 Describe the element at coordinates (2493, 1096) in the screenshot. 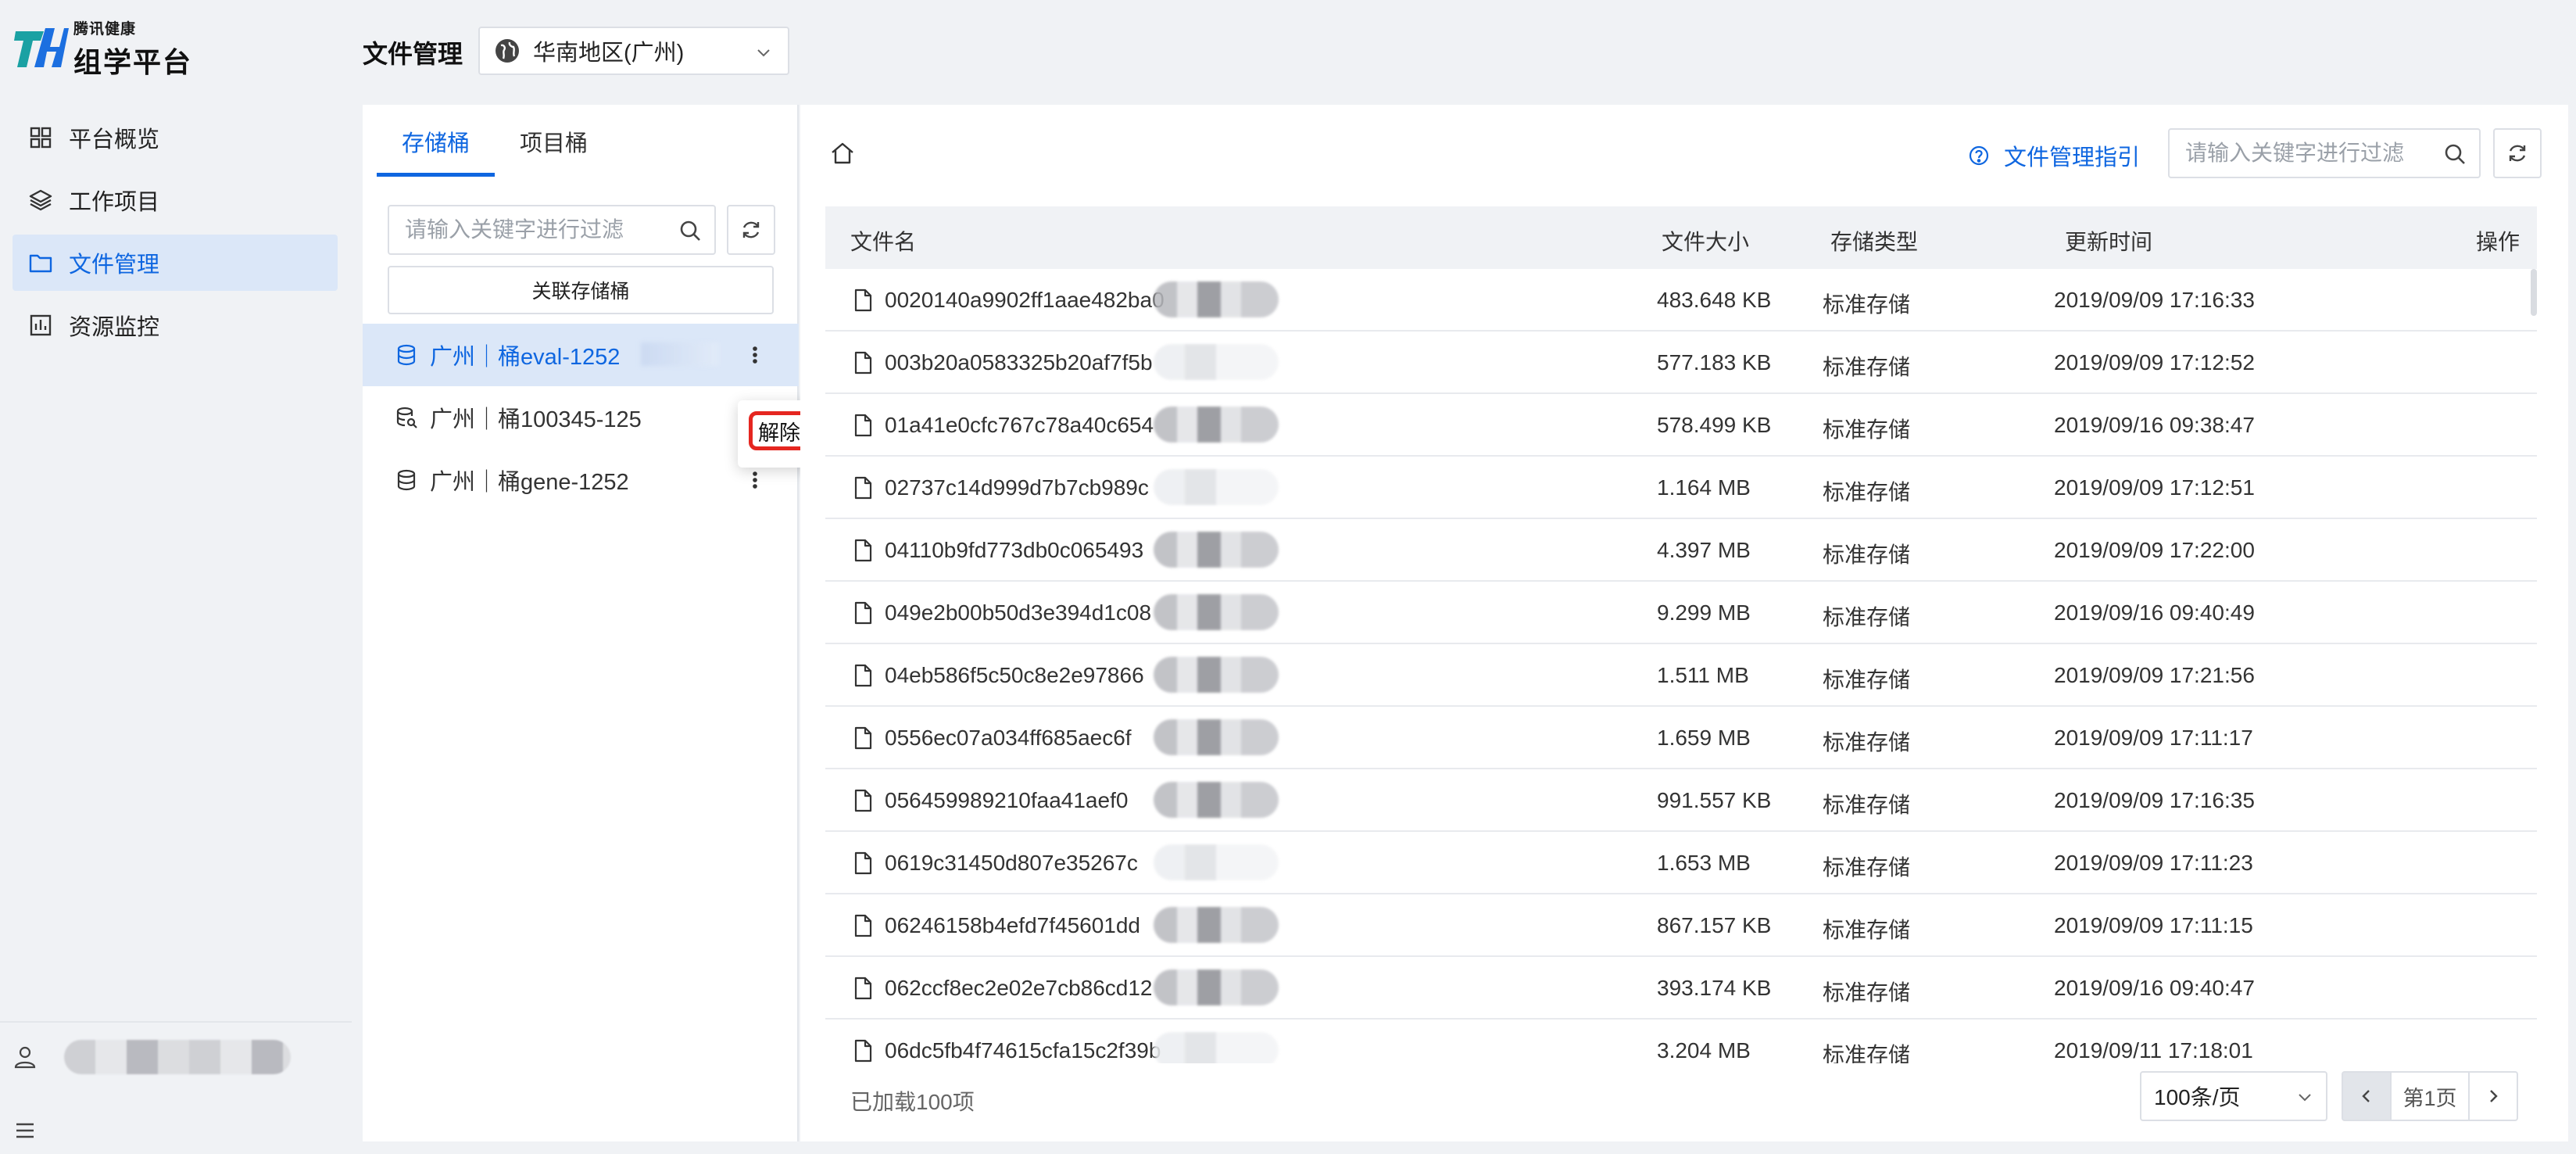

I see `next-page-button` at that location.